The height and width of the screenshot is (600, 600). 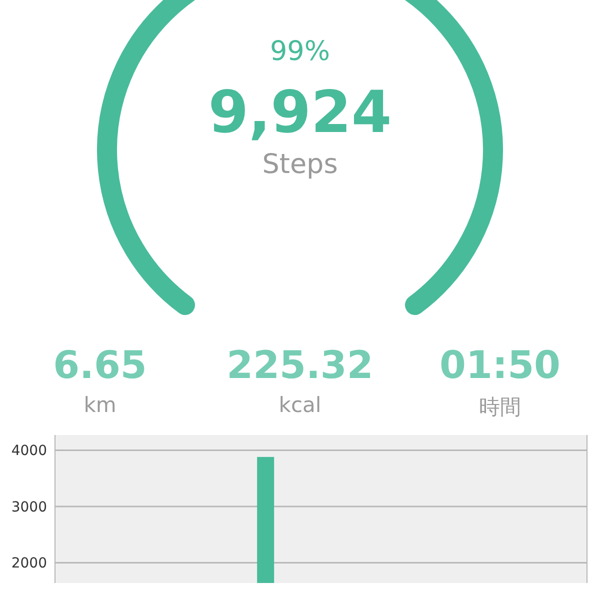 What do you see at coordinates (100, 366) in the screenshot?
I see `stat-value: 6.65` at bounding box center [100, 366].